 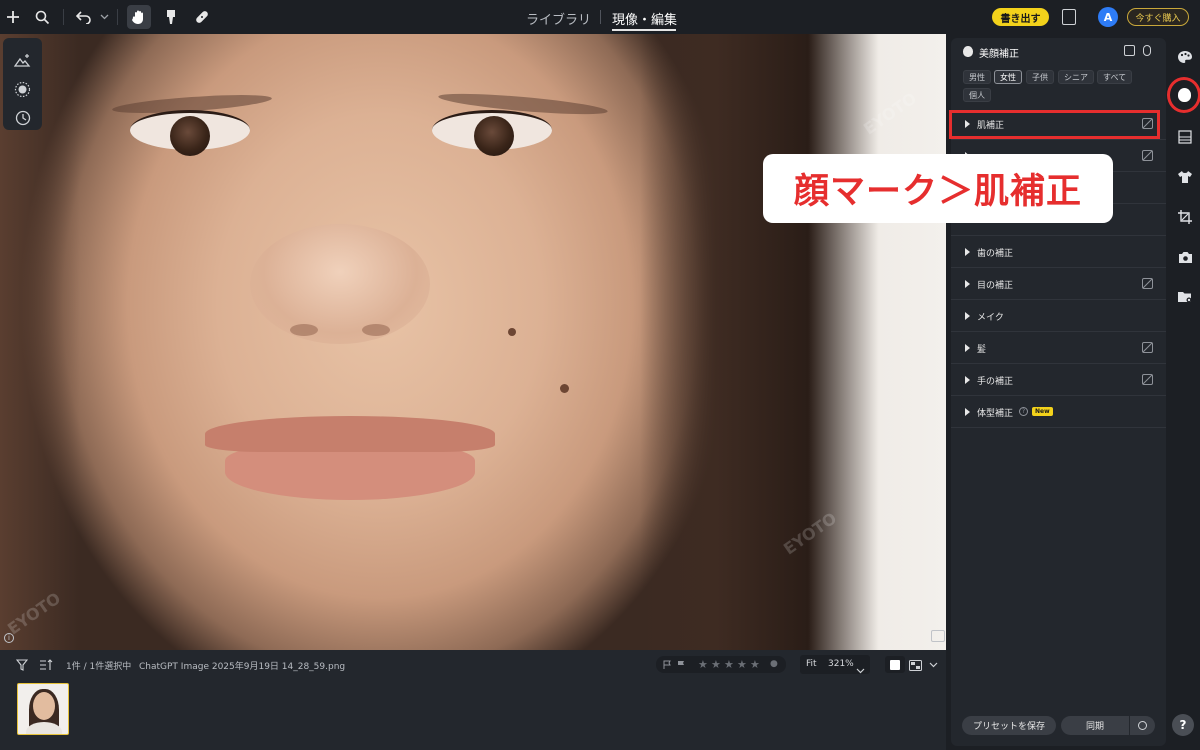 What do you see at coordinates (1115, 77) in the screenshot?
I see `chip-all: すべて` at bounding box center [1115, 77].